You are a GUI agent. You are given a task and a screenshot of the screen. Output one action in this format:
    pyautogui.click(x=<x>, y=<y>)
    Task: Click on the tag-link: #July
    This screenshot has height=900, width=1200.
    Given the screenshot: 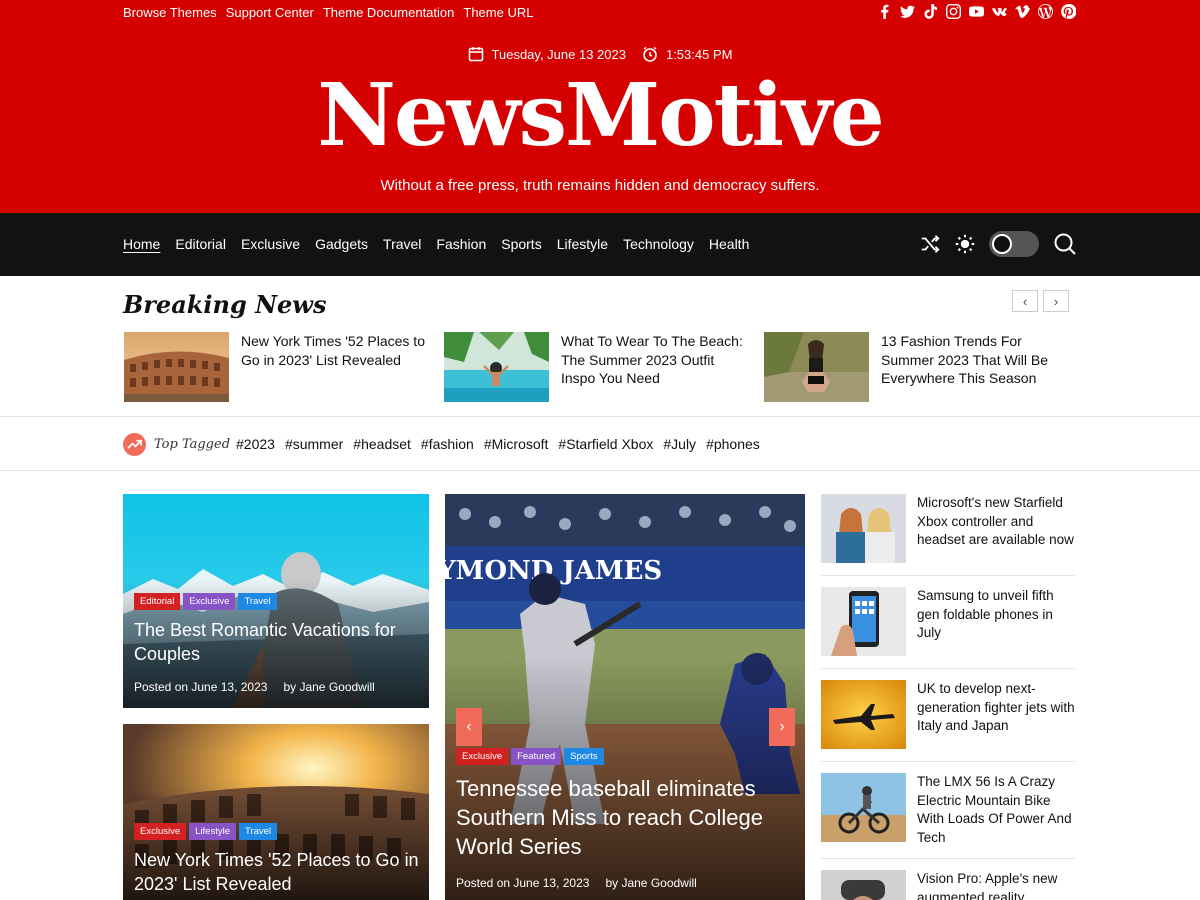 What is the action you would take?
    pyautogui.click(x=679, y=444)
    